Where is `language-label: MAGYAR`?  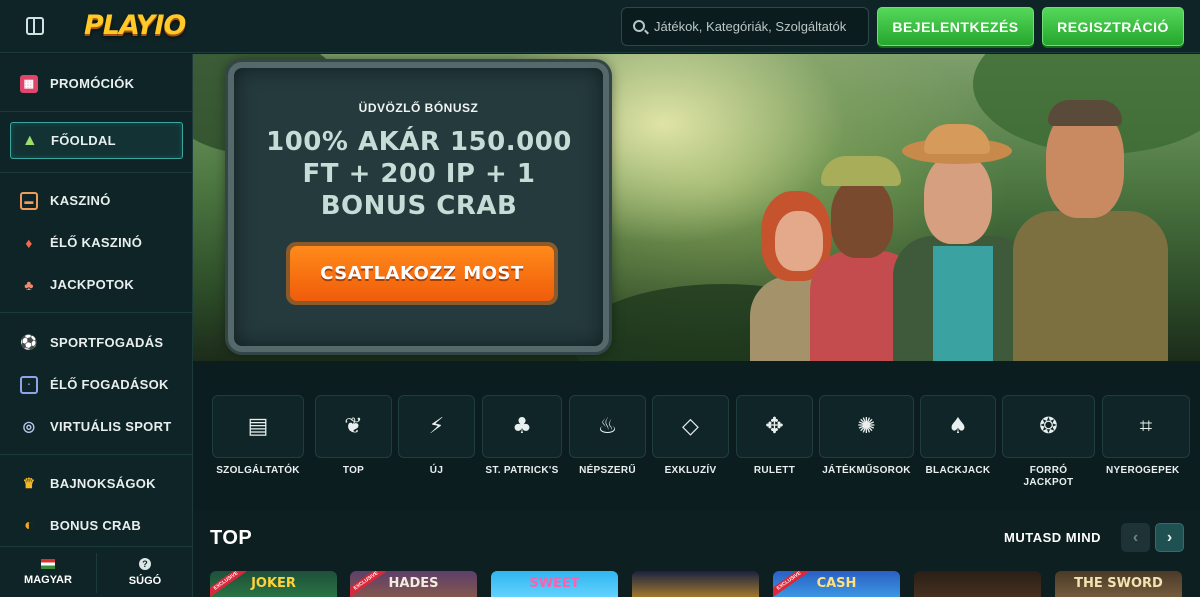 language-label: MAGYAR is located at coordinates (48, 580).